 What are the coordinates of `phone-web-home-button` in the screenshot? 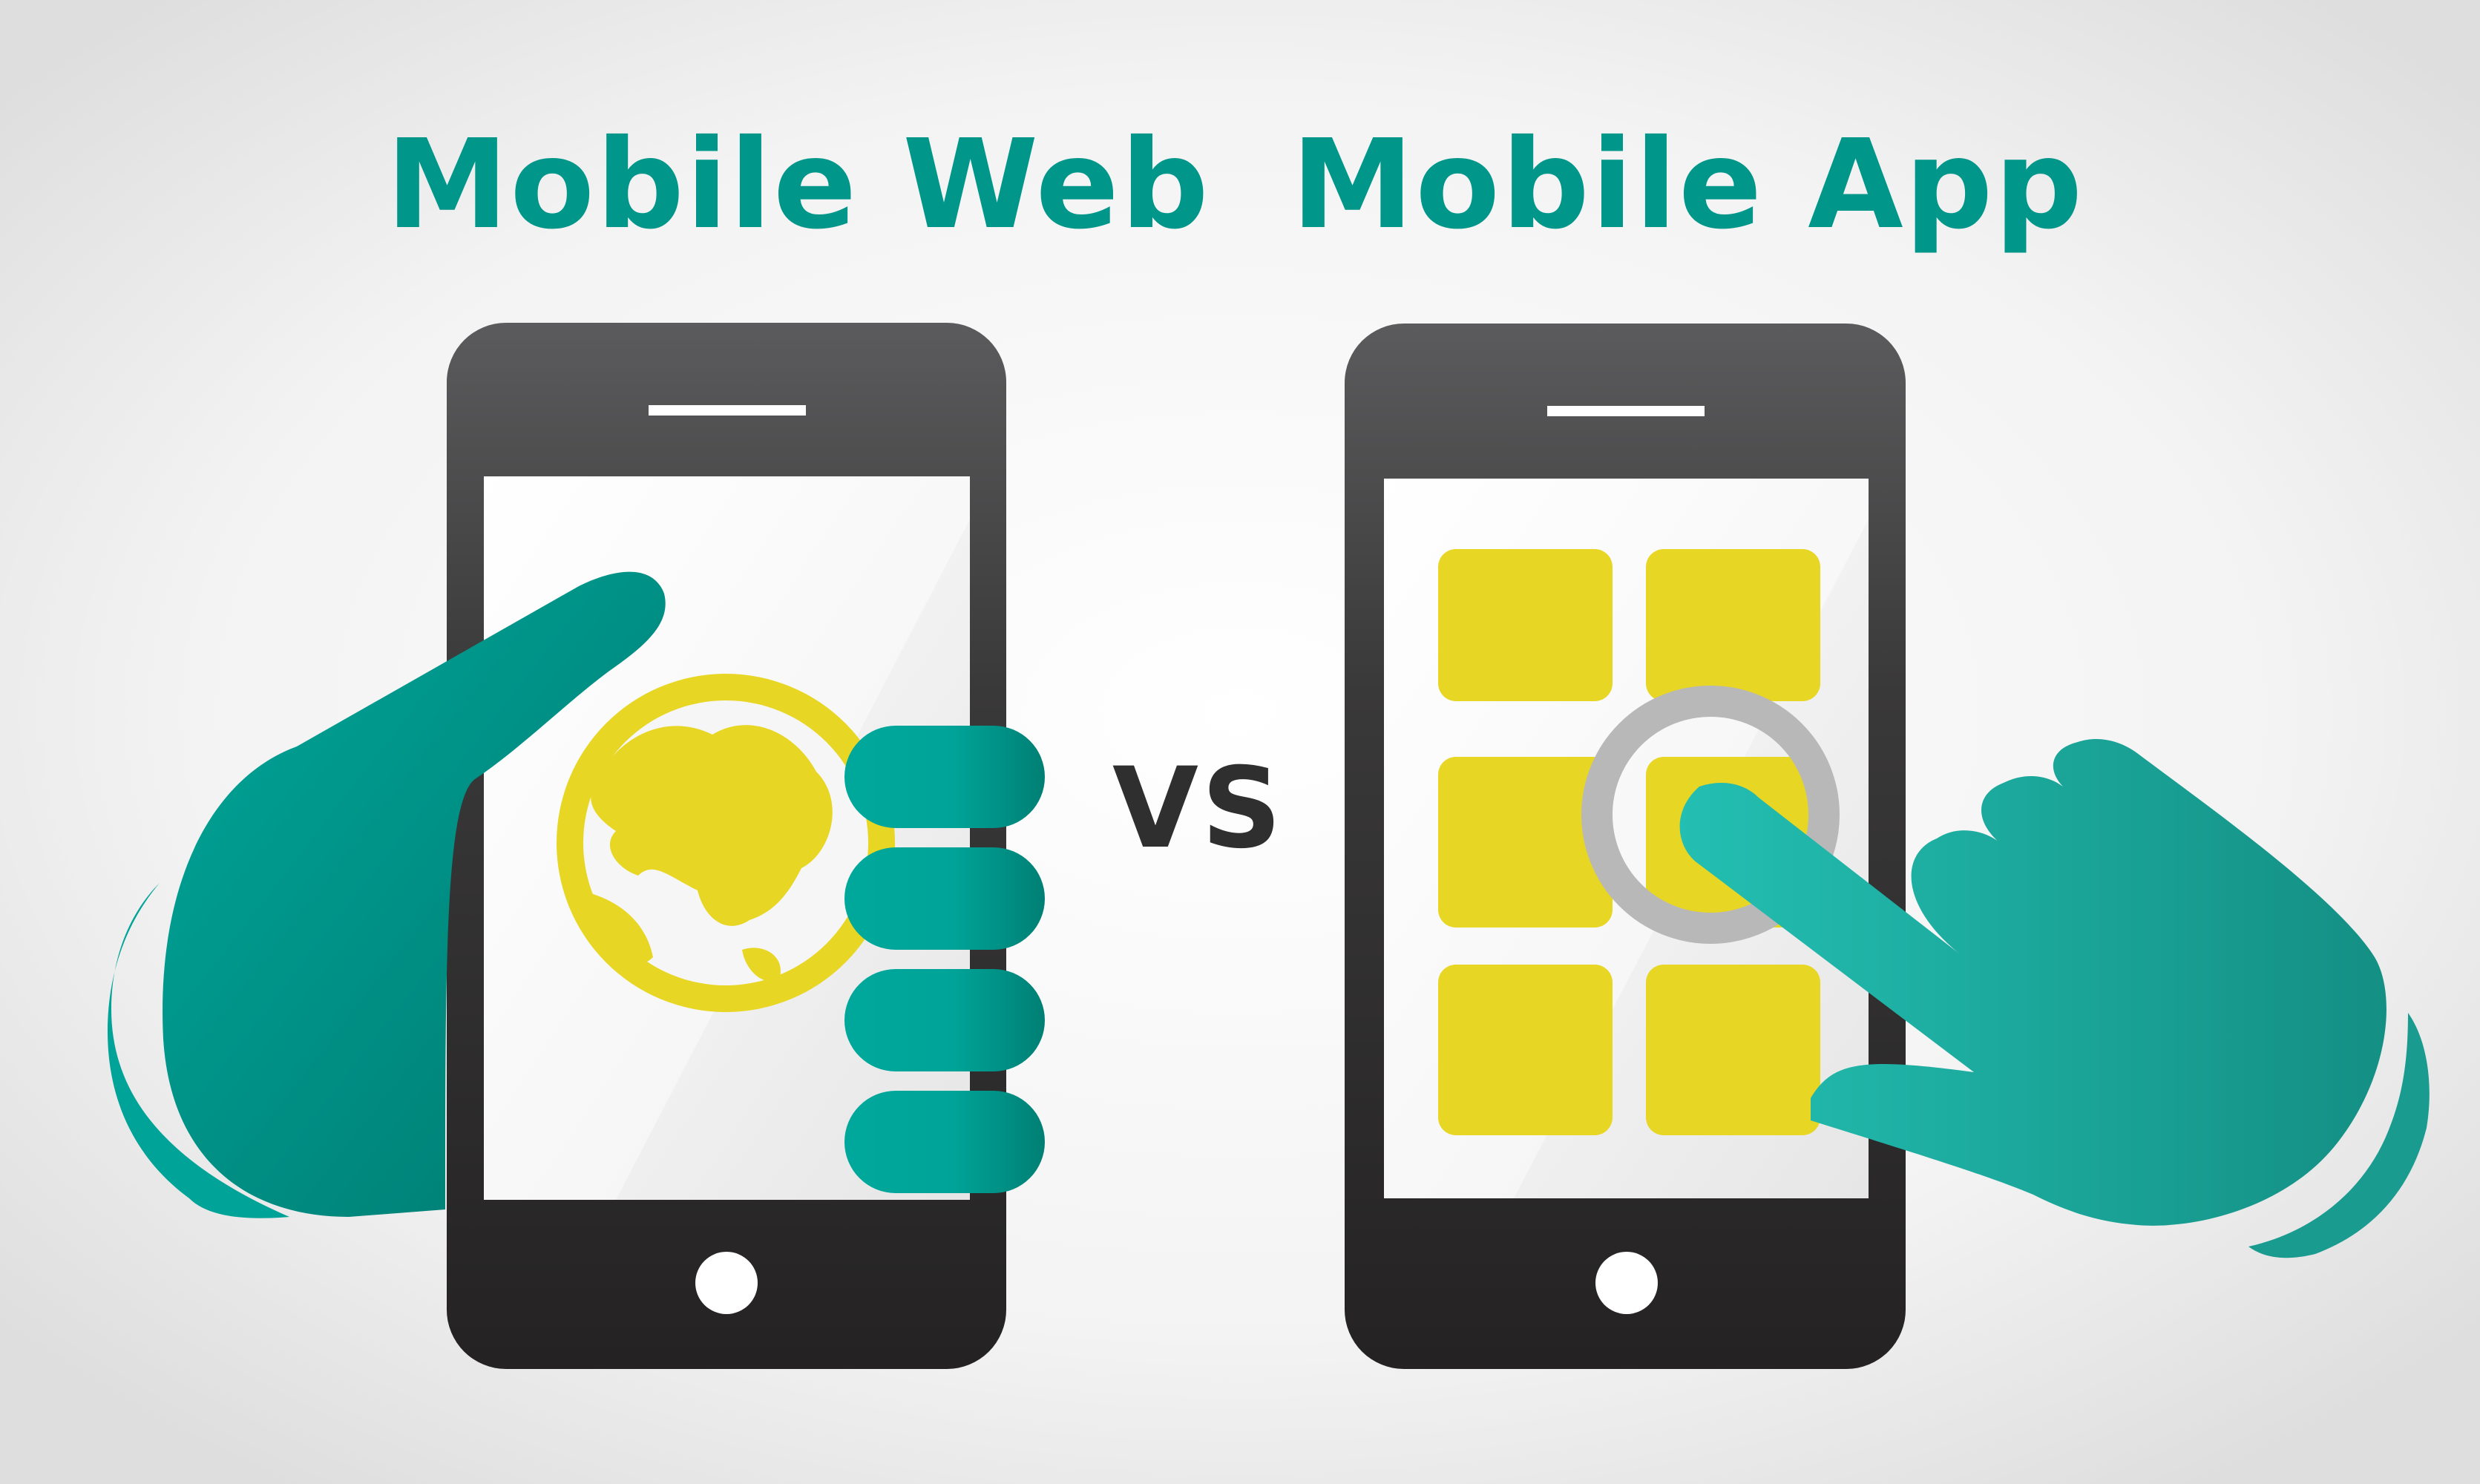 It's located at (726, 1283).